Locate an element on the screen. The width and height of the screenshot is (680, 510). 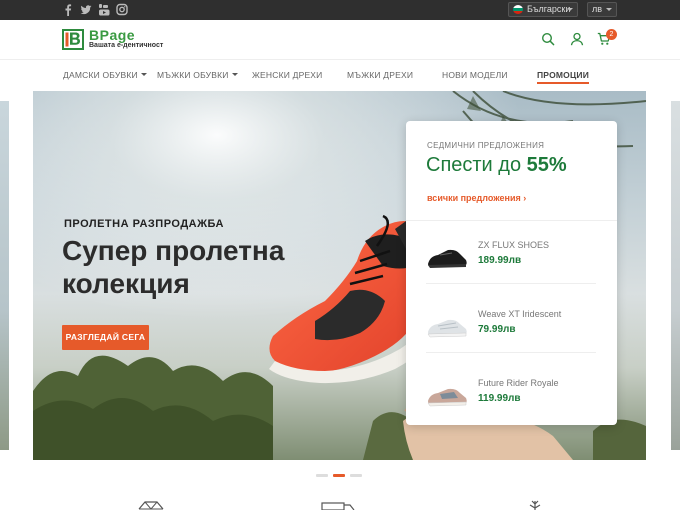
slider-dots is located at coordinates (339, 475).